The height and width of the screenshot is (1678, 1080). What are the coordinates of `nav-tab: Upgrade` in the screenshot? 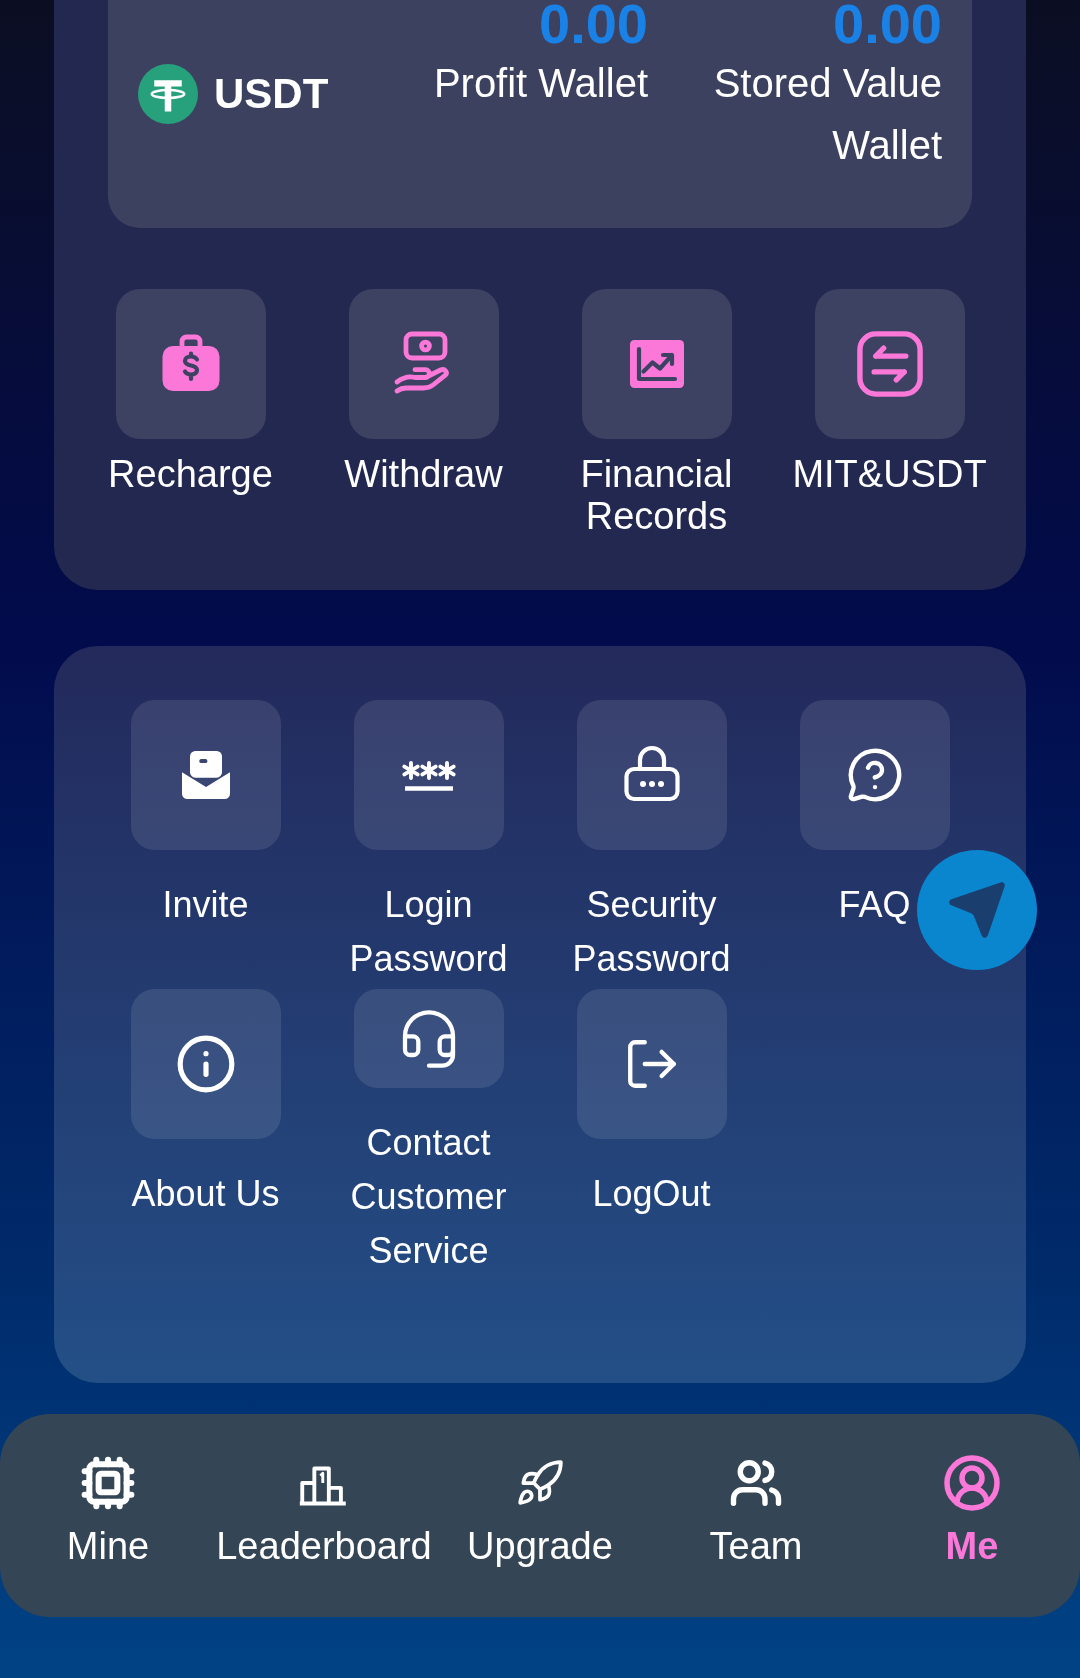 It's located at (540, 1510).